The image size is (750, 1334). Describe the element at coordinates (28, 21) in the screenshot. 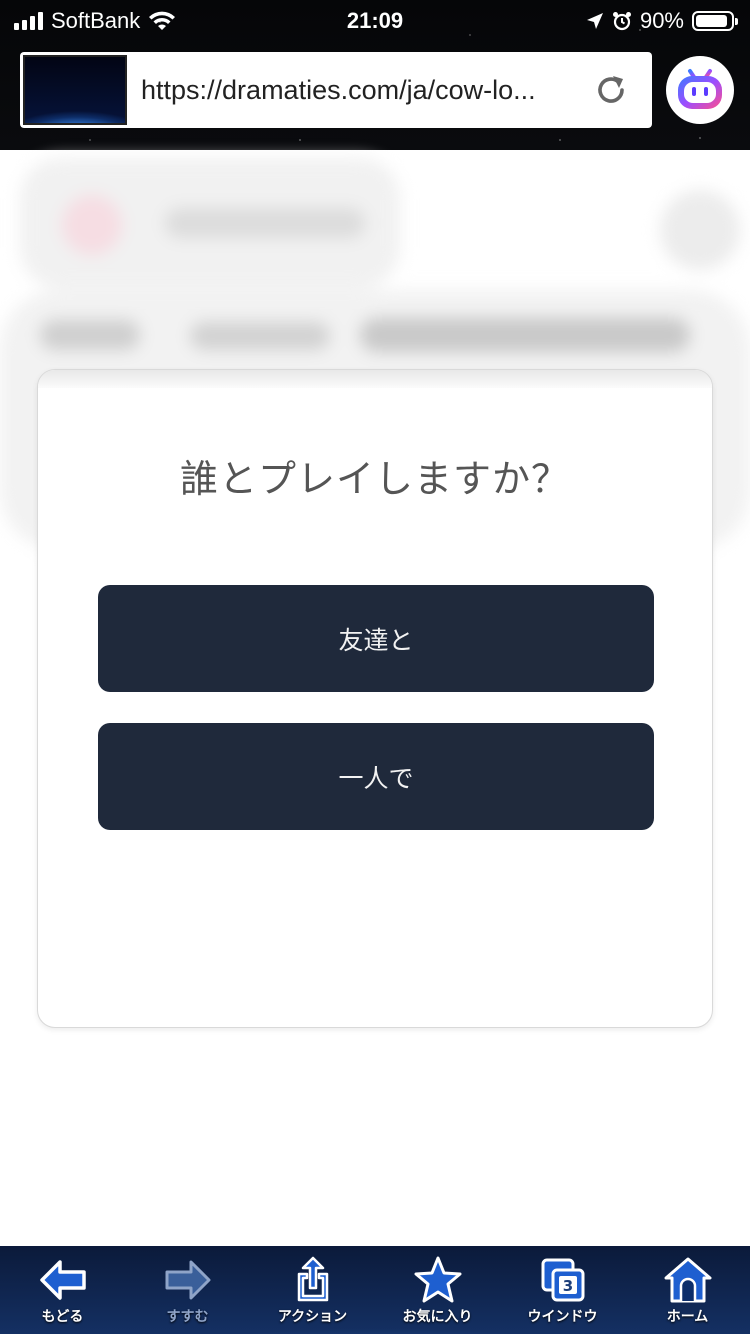

I see `signal-strength-icon` at that location.